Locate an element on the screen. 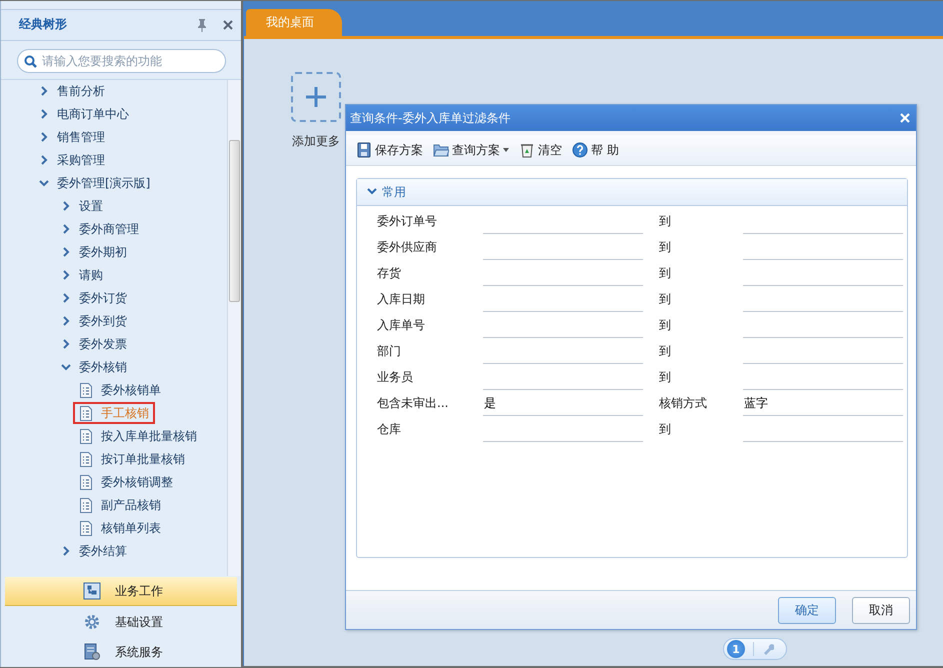 Image resolution: width=943 pixels, height=668 pixels. tree-item: 副产品核销 is located at coordinates (120, 505).